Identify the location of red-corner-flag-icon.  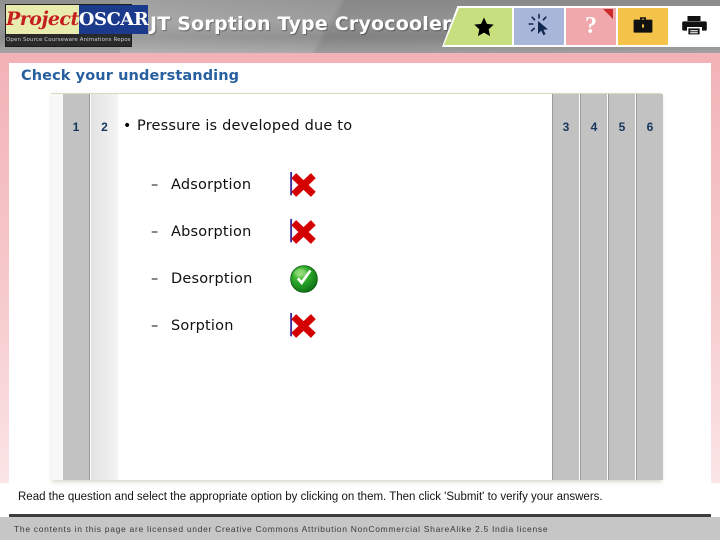
(608, 14).